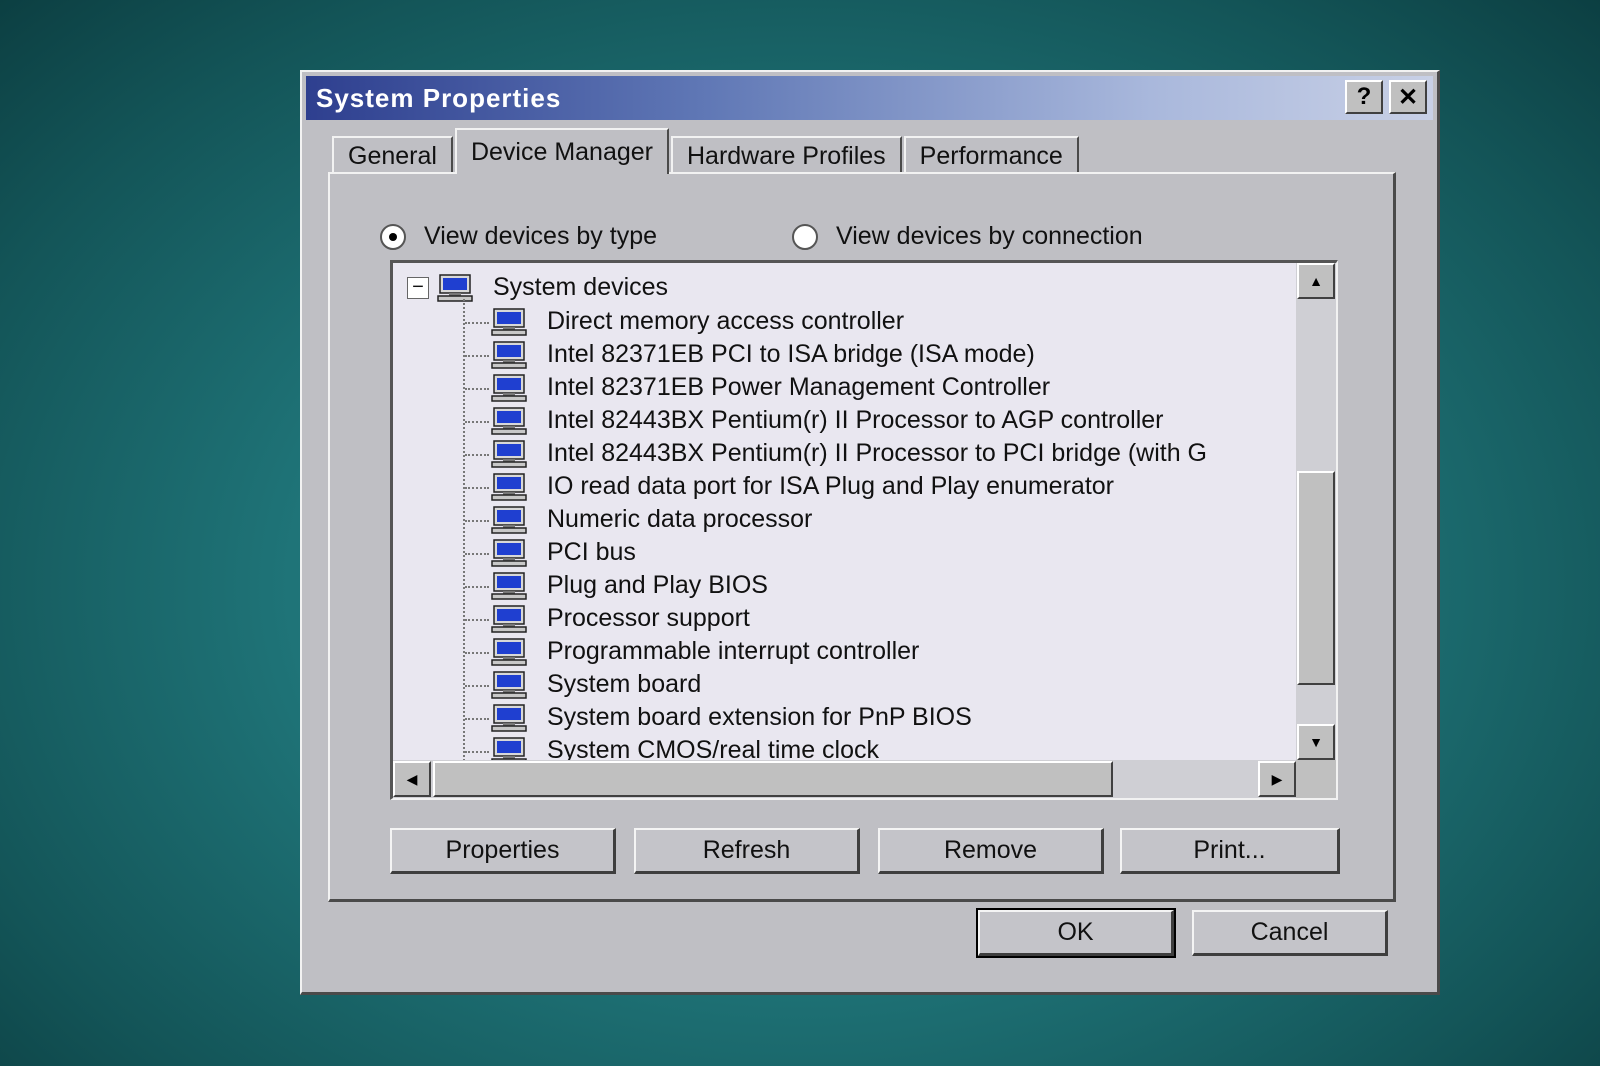  Describe the element at coordinates (455, 288) in the screenshot. I see `computer-icon` at that location.